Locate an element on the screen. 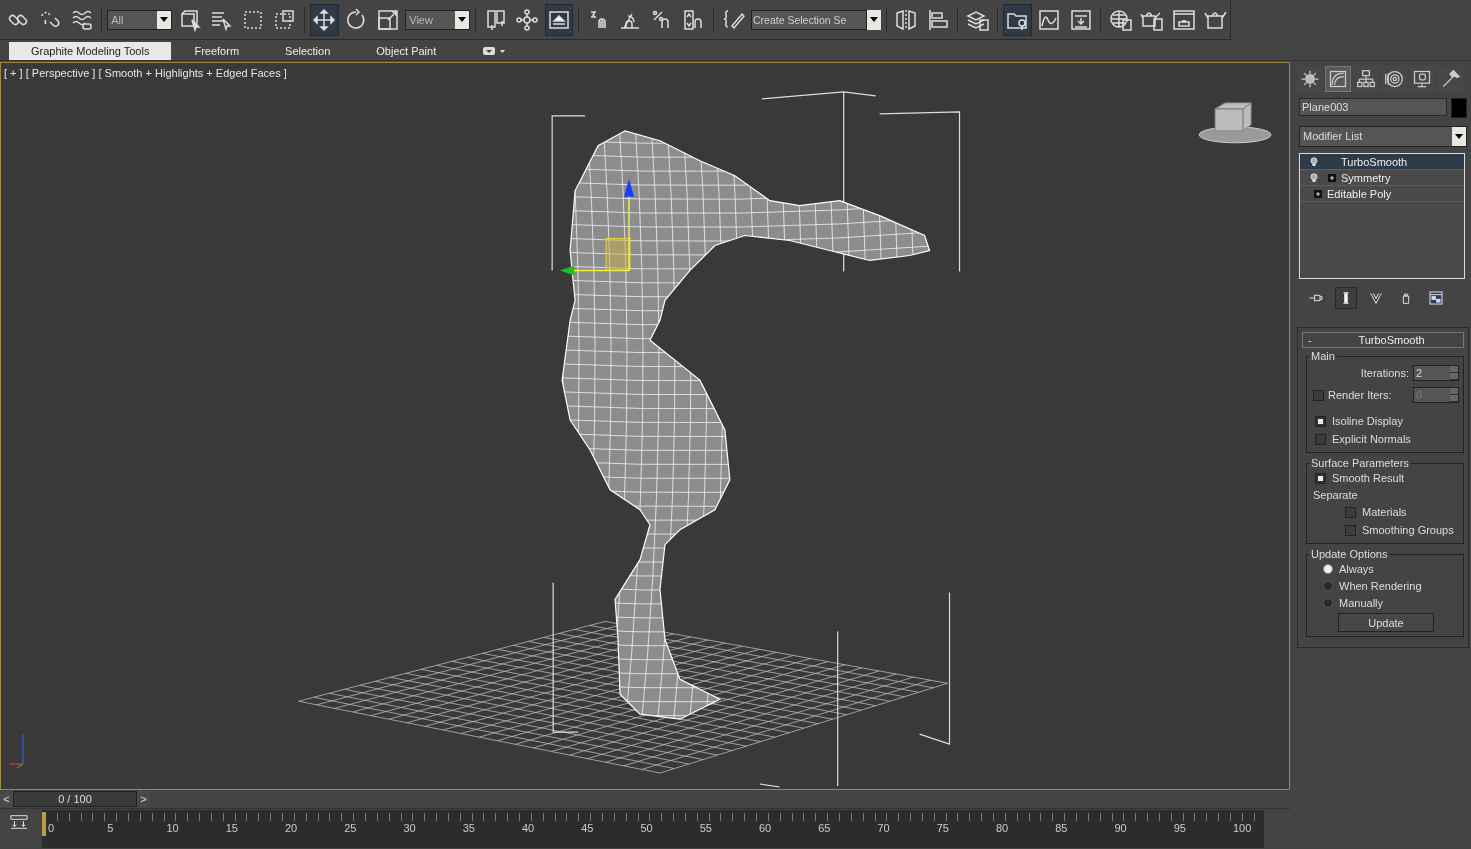  mini-curve-editor-icon is located at coordinates (19, 822).